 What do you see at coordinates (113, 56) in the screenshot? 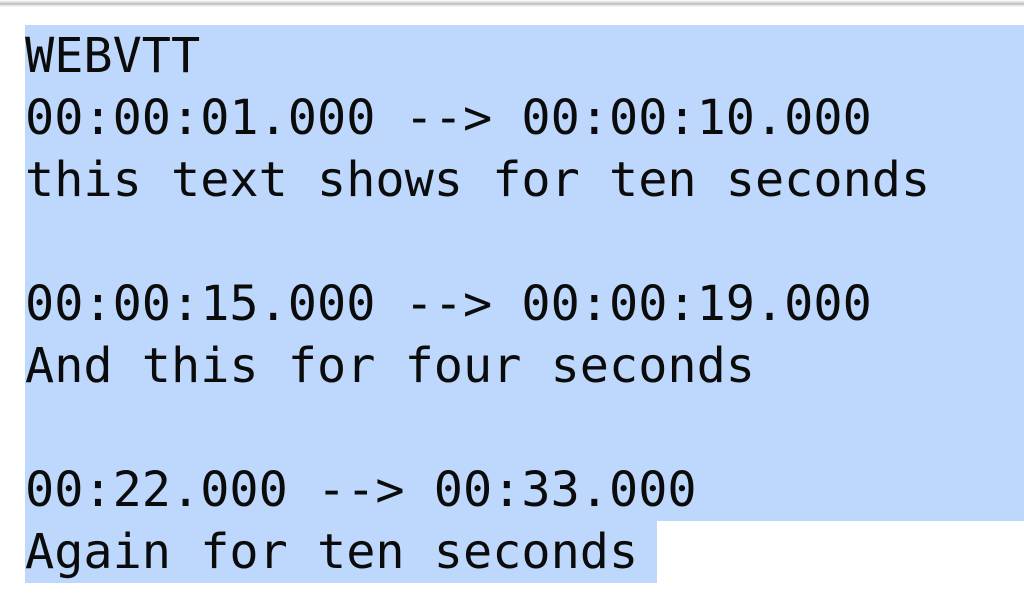
I see `document-line-text: WEBVTT` at bounding box center [113, 56].